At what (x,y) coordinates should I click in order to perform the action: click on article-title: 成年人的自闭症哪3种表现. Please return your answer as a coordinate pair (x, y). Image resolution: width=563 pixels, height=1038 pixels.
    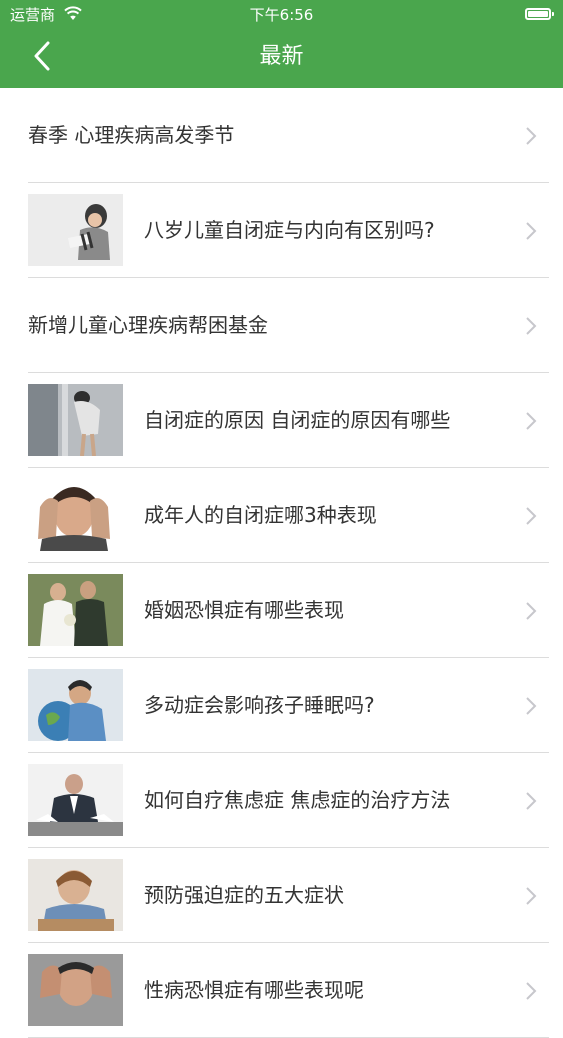
    Looking at the image, I should click on (260, 515).